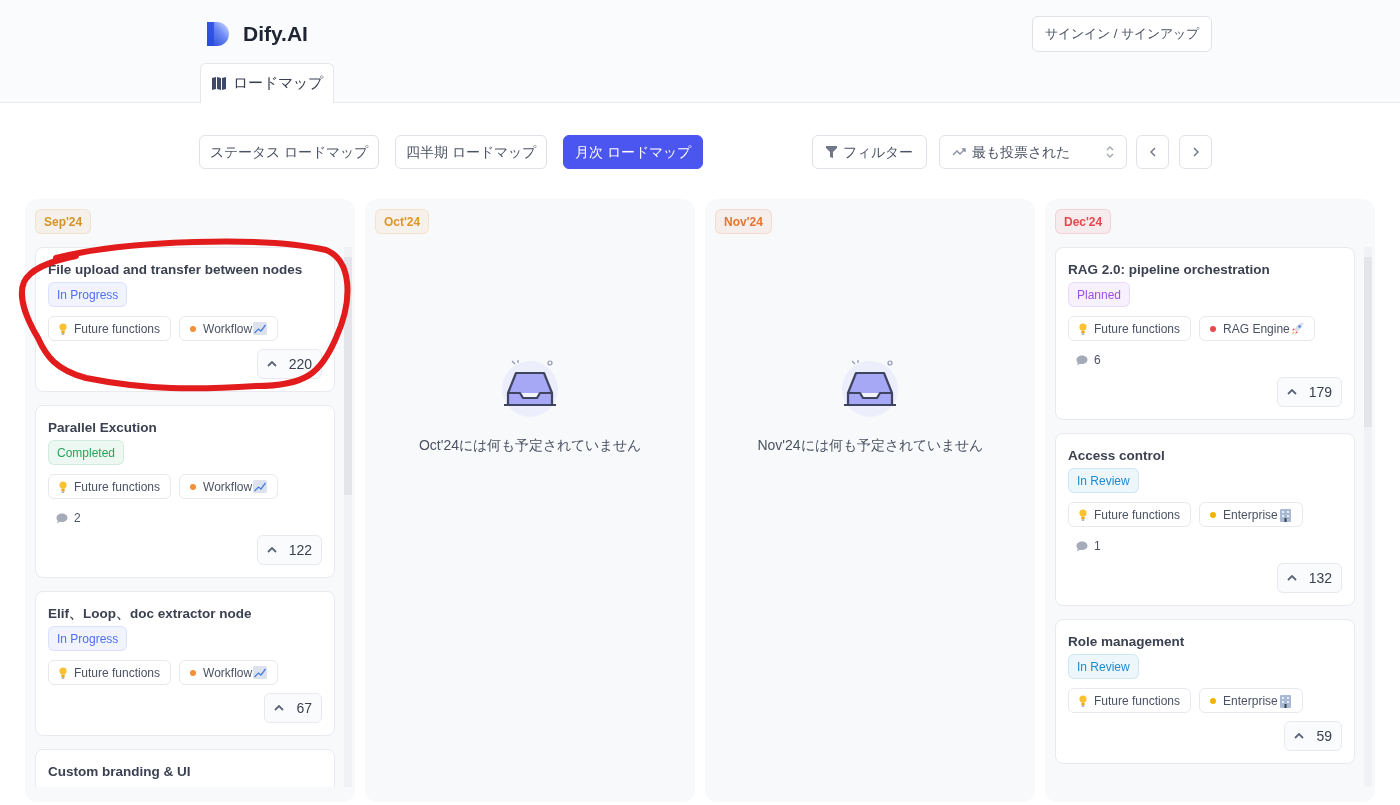  I want to click on view-button: 四半期 ロードマップ, so click(470, 152).